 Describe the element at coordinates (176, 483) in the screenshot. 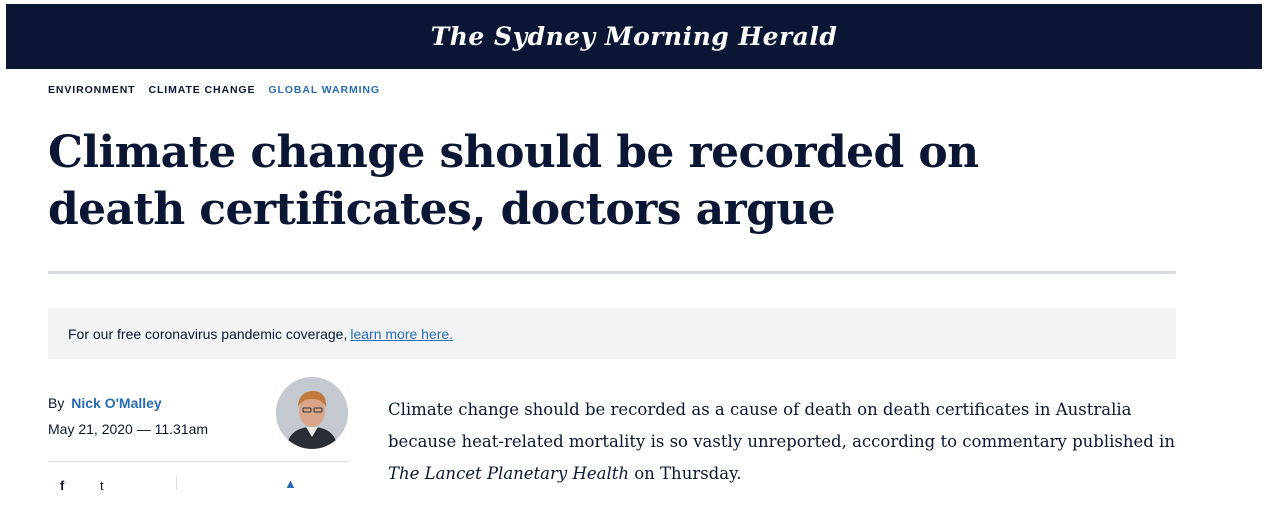

I see `share-separator` at that location.